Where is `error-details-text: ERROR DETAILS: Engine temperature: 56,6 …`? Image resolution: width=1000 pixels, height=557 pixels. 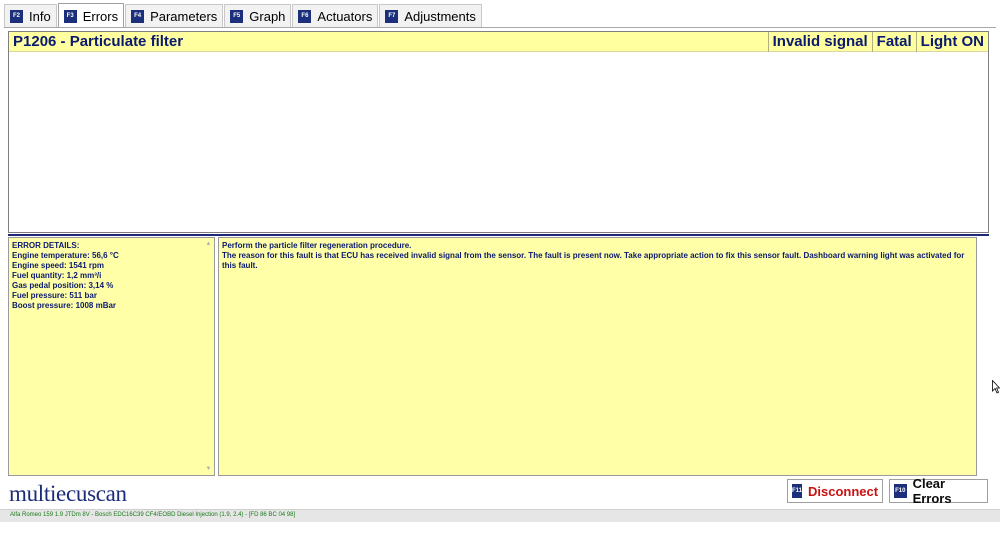 error-details-text: ERROR DETAILS: Engine temperature: 56,6 … is located at coordinates (106, 276).